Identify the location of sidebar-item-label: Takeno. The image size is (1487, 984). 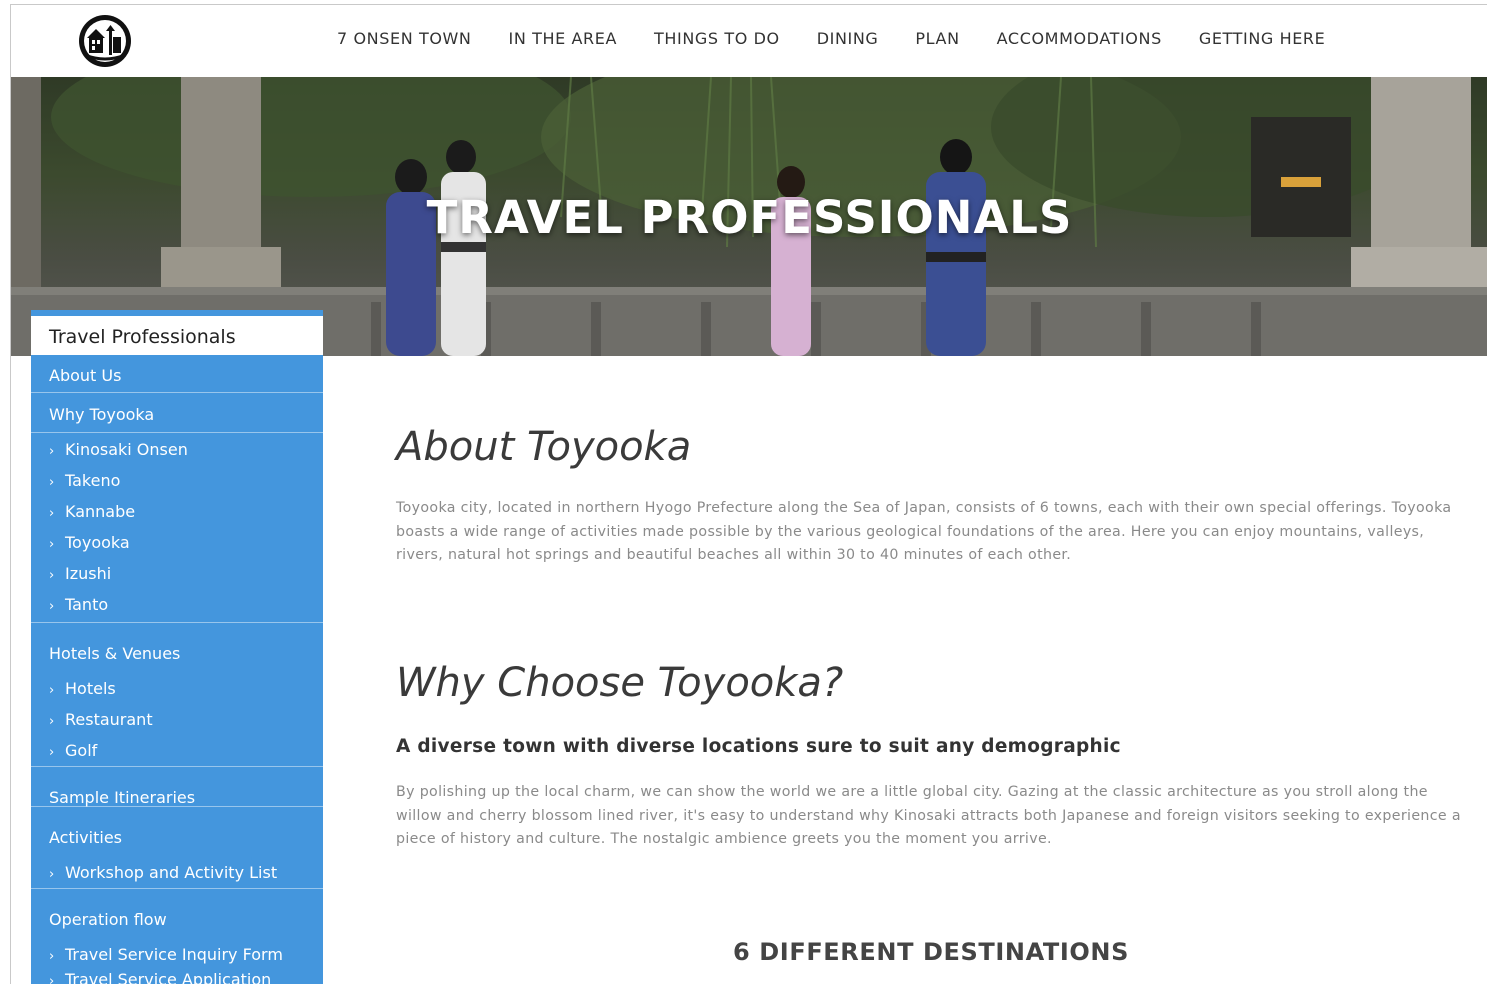
(93, 480).